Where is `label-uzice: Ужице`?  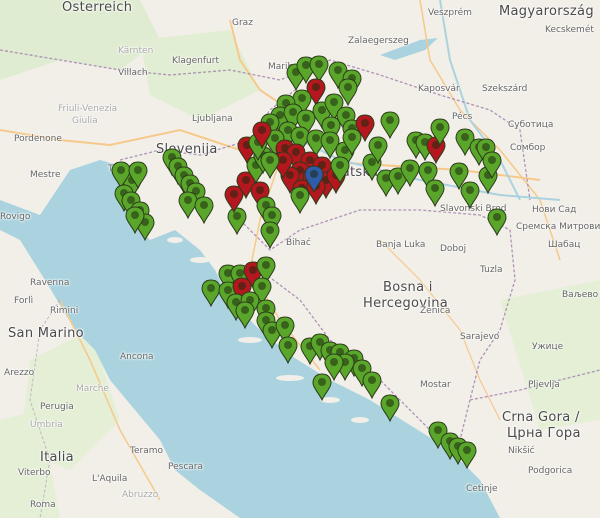 label-uzice: Ужице is located at coordinates (548, 347).